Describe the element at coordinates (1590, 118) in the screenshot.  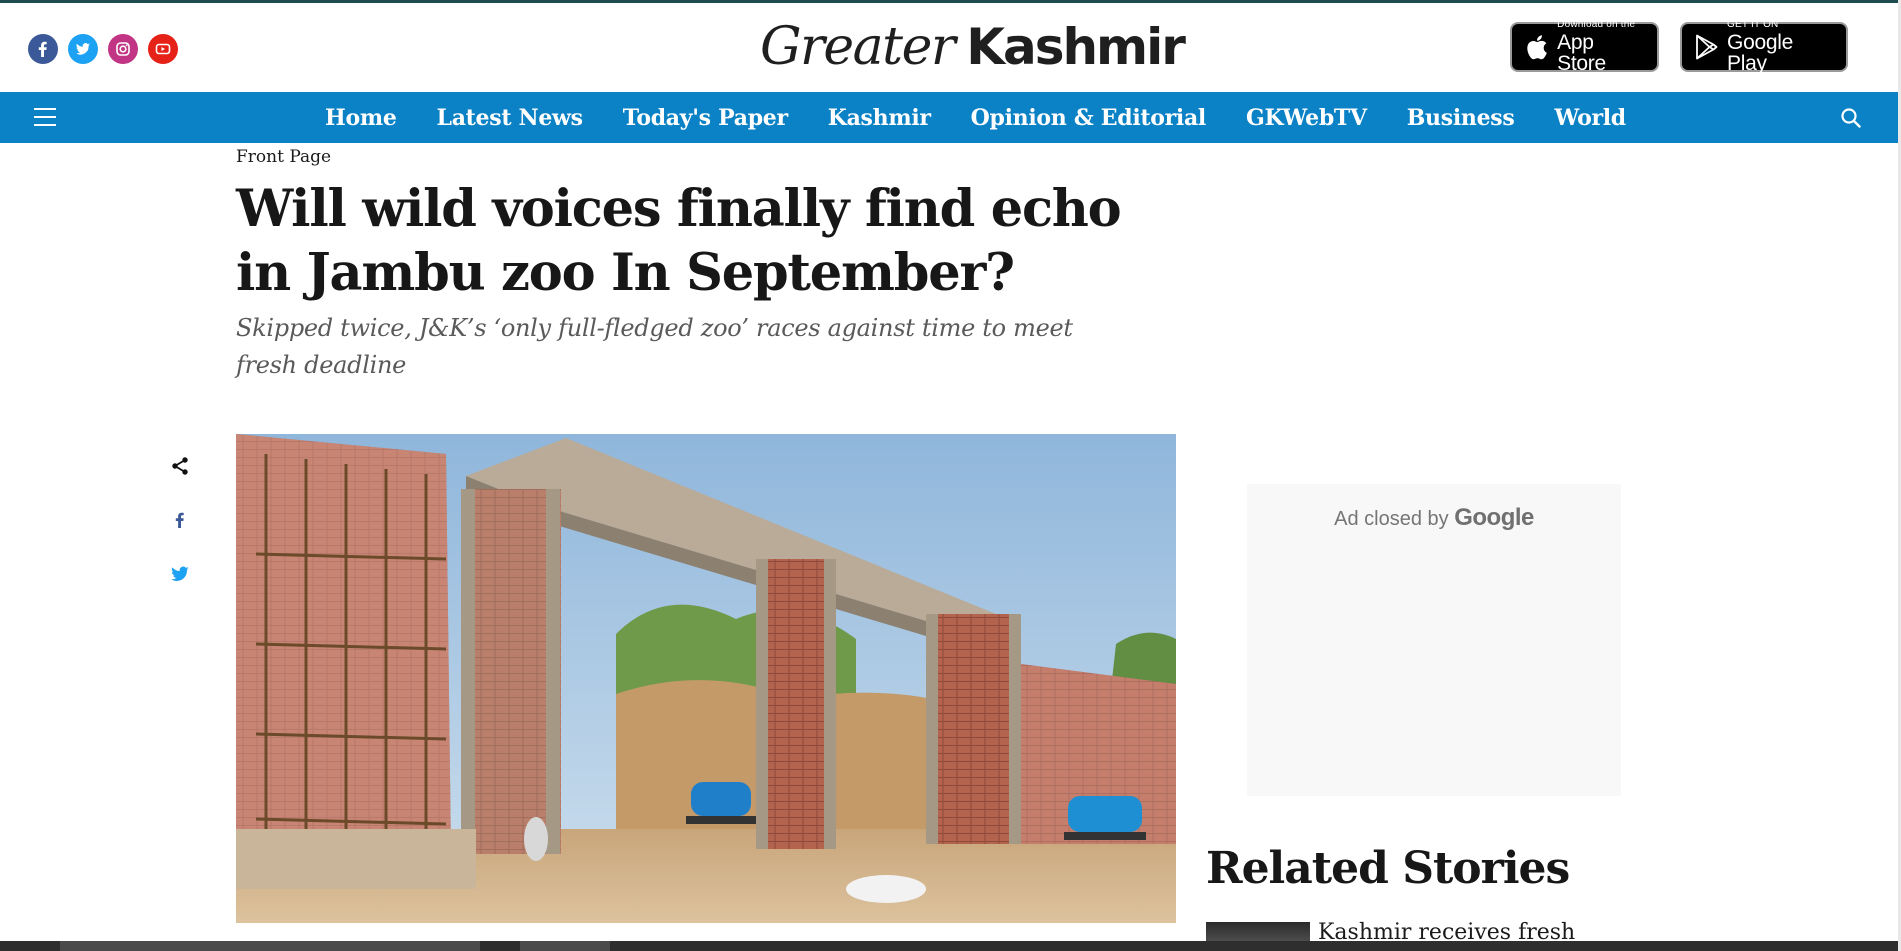
I see `nav-item-world: World` at that location.